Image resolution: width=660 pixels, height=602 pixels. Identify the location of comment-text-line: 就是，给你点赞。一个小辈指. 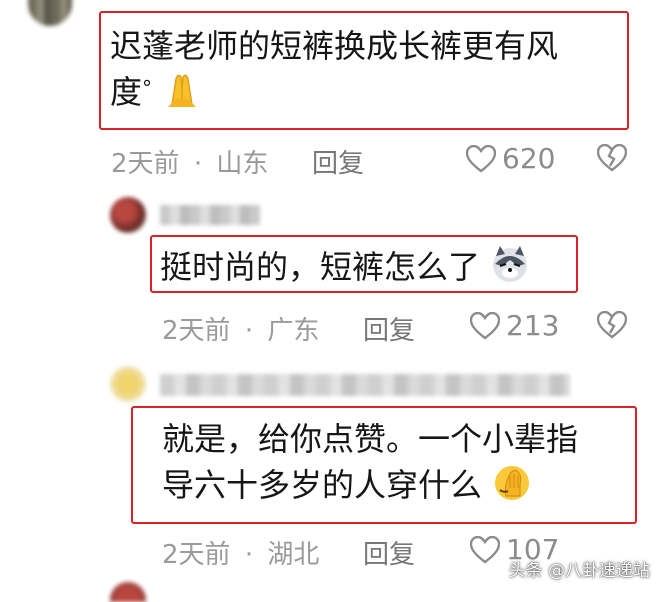
(370, 439).